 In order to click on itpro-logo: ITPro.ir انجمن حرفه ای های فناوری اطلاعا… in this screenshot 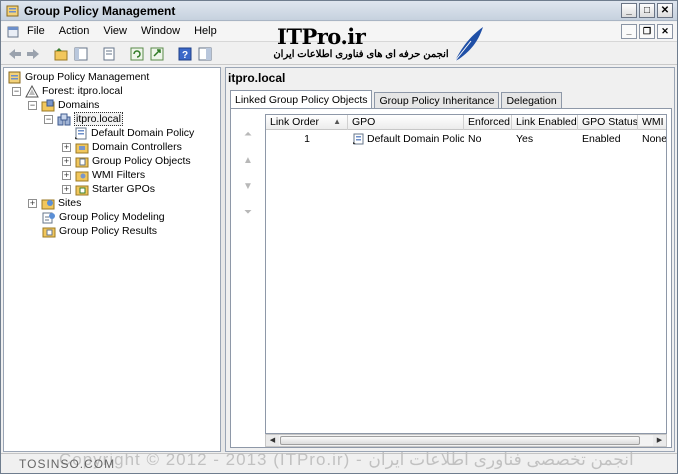, I will do `click(378, 44)`.